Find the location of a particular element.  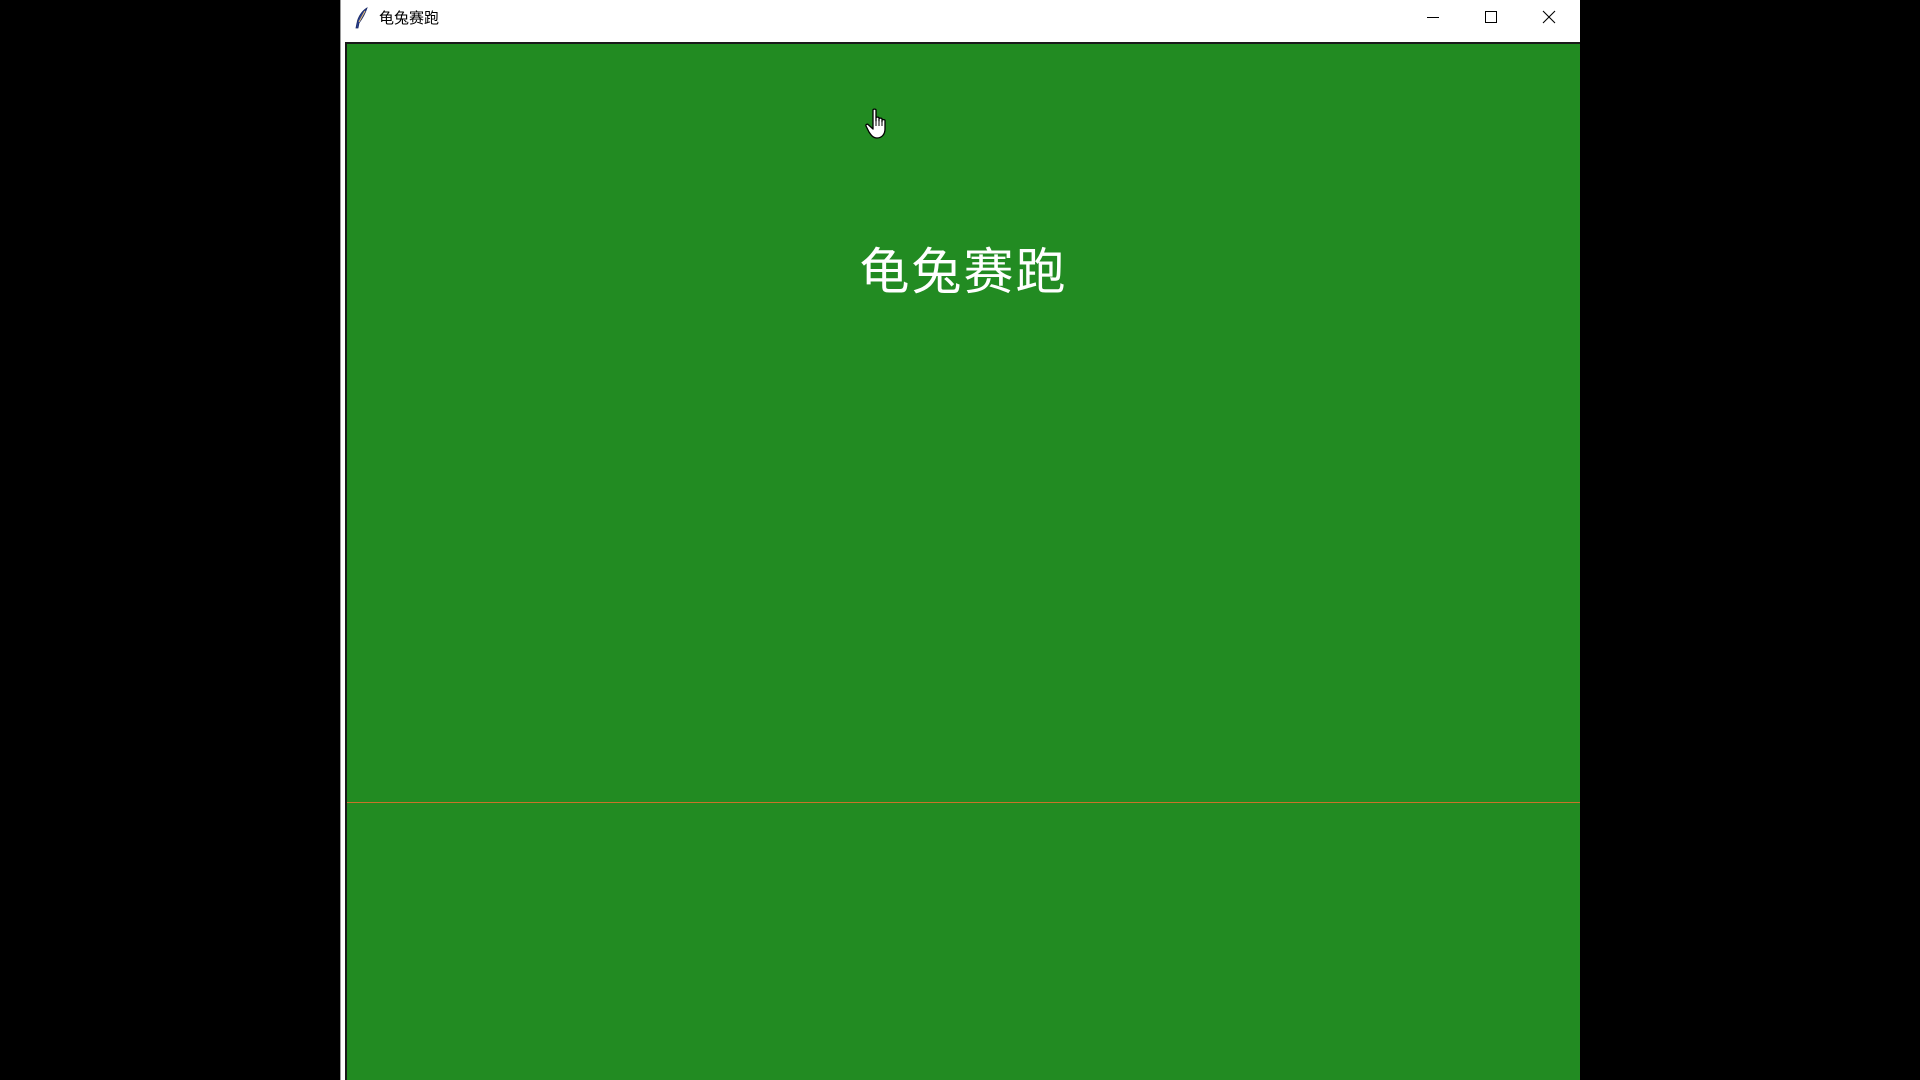

track-line is located at coordinates (963, 802).